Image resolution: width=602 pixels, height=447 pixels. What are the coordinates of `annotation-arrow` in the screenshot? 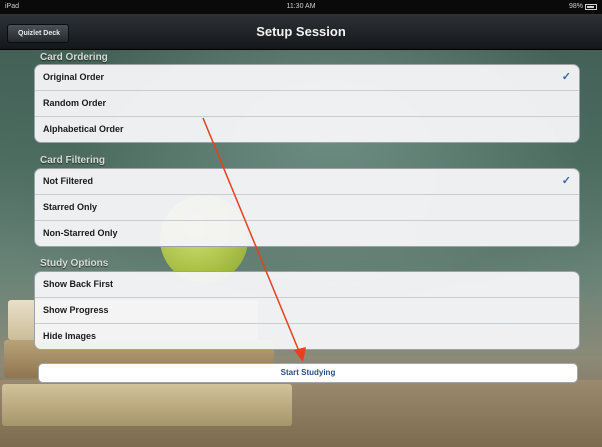 It's located at (254, 239).